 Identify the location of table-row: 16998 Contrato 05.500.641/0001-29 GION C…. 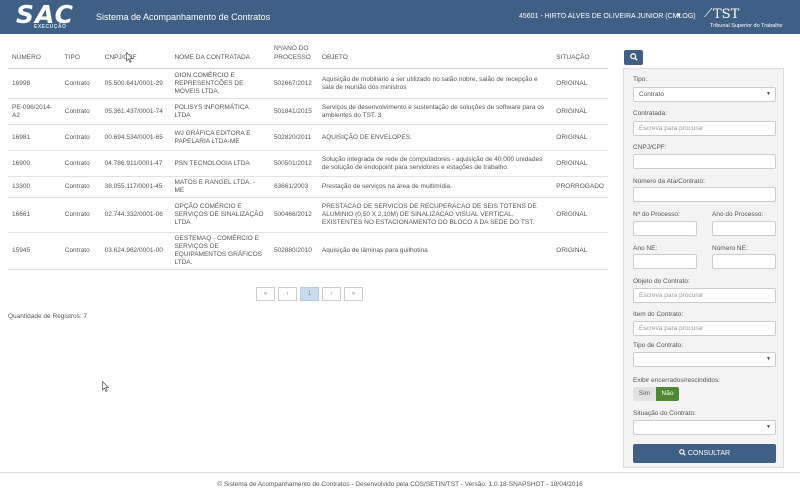
(308, 83).